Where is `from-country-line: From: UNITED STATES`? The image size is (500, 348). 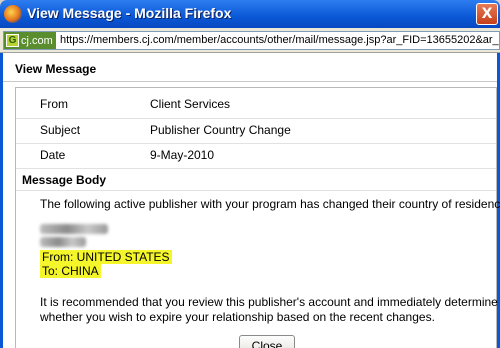
from-country-line: From: UNITED STATES is located at coordinates (106, 257).